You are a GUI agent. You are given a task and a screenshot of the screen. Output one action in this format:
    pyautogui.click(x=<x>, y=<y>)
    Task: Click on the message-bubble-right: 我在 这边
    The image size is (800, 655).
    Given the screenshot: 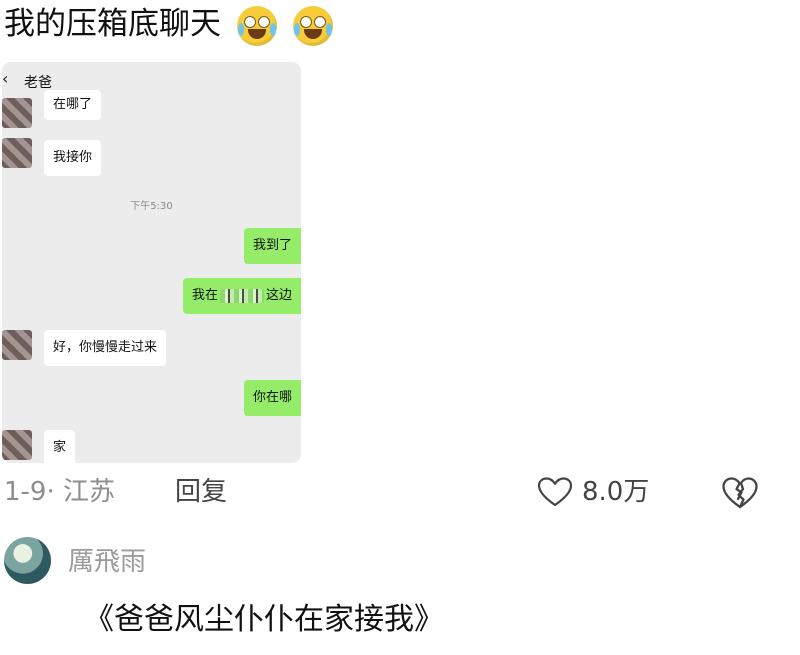 What is the action you would take?
    pyautogui.click(x=241, y=296)
    